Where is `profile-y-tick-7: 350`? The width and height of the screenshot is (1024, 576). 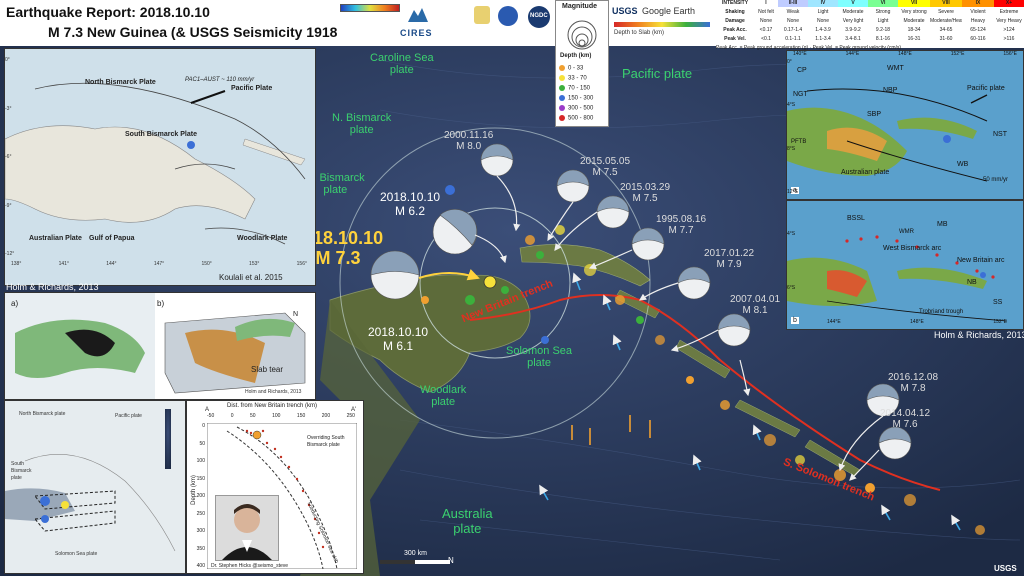 profile-y-tick-7: 350 is located at coordinates (200, 548).